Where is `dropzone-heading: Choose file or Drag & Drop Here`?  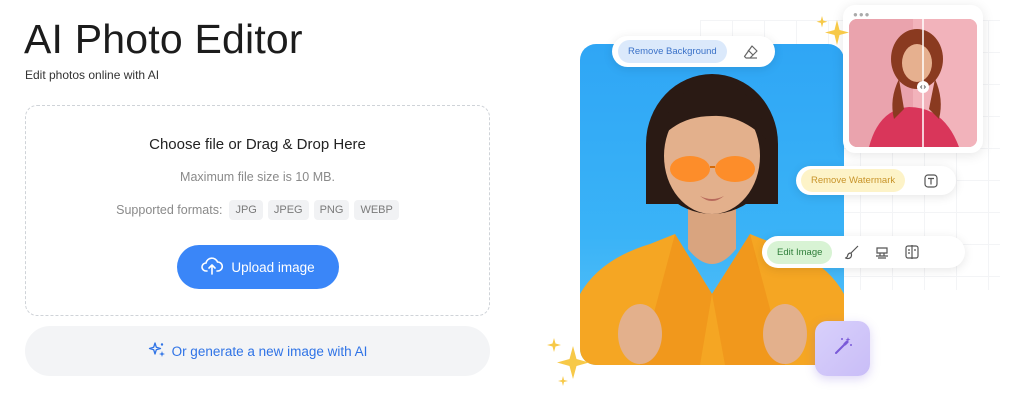 dropzone-heading: Choose file or Drag & Drop Here is located at coordinates (257, 144).